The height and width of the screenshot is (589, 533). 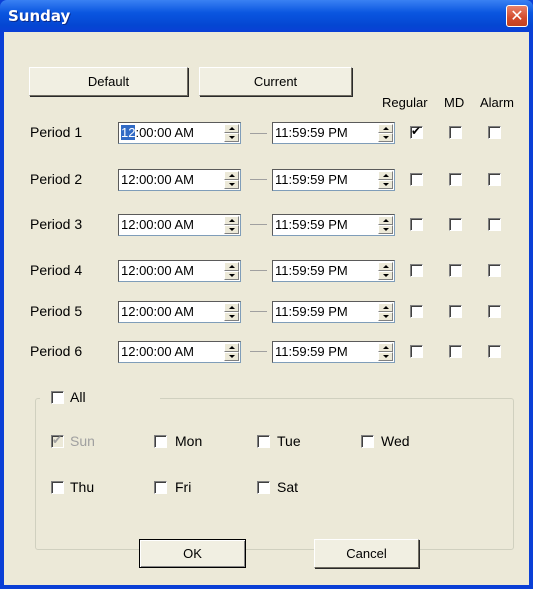 I want to click on cancel-button: Cancel, so click(x=366, y=553).